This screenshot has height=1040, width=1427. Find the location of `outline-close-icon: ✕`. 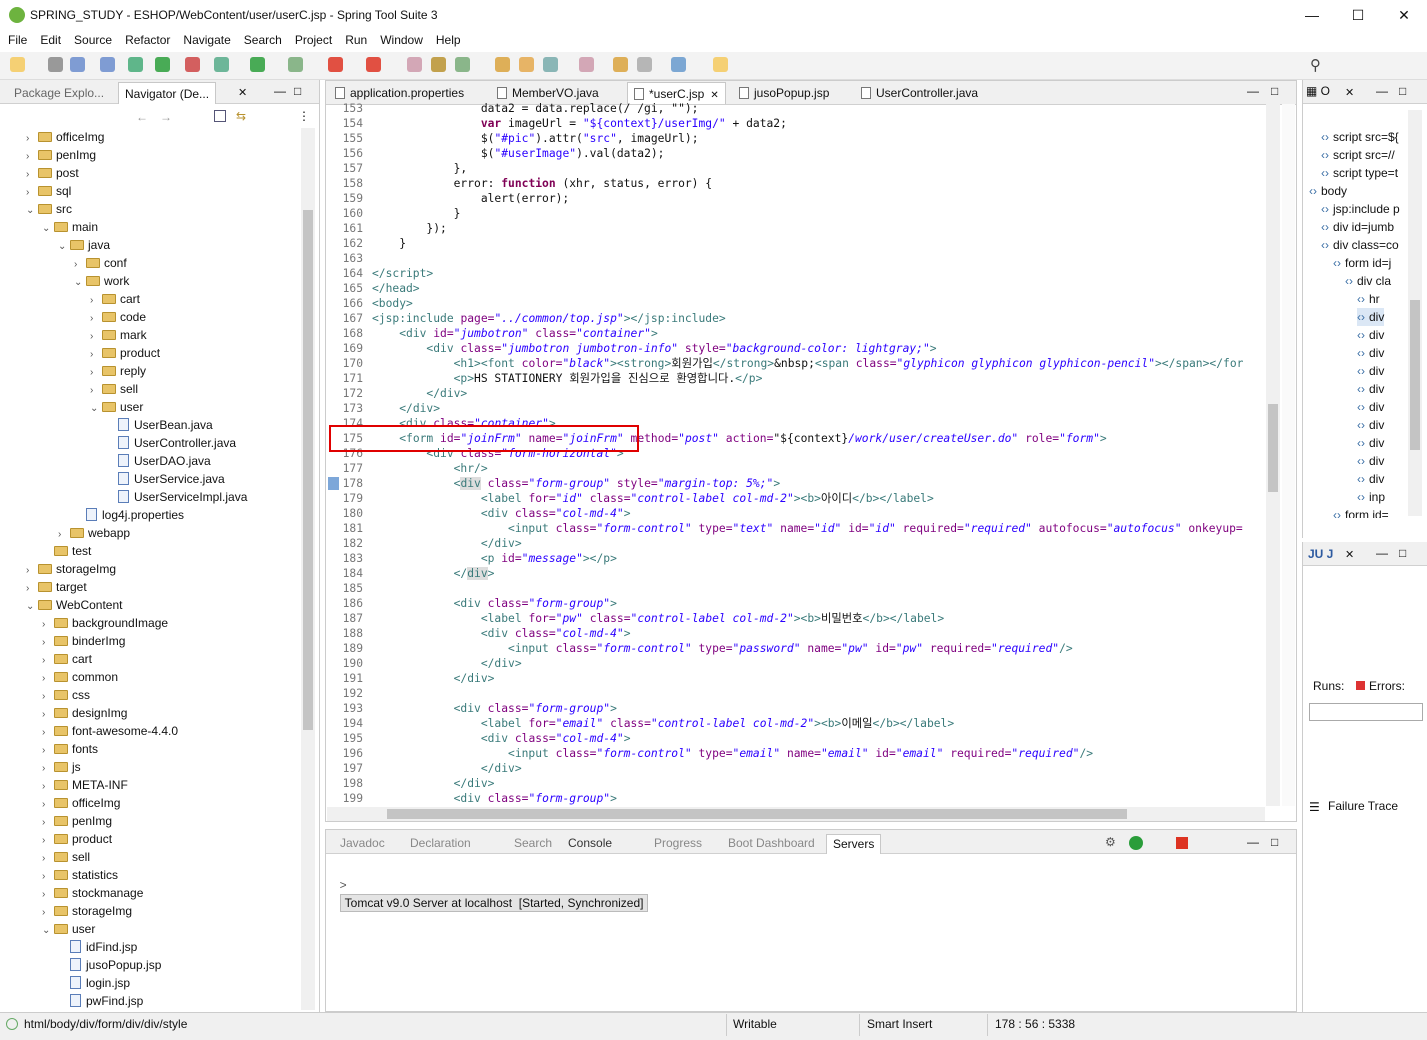

outline-close-icon: ✕ is located at coordinates (1349, 92).